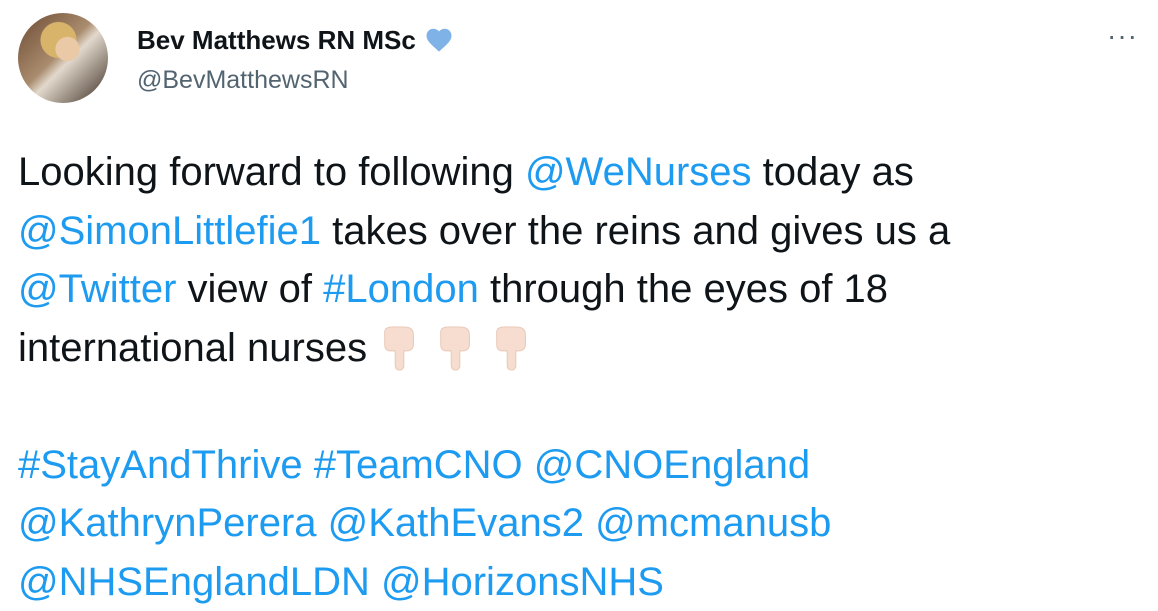 This screenshot has height=611, width=1158. I want to click on mention-link: @SimonLittlefie1, so click(169, 231).